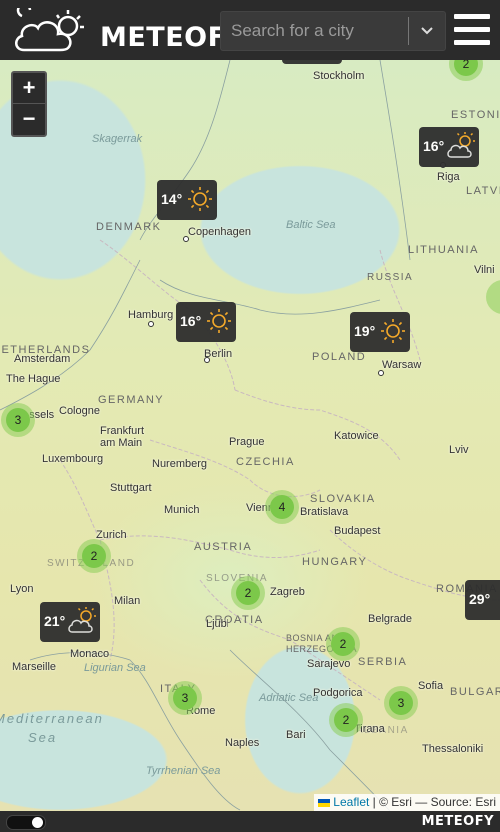  Describe the element at coordinates (483, 191) in the screenshot. I see `country-label: LATVIA` at that location.